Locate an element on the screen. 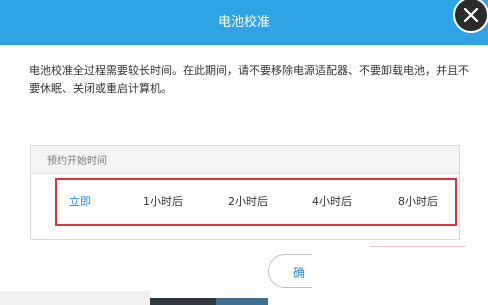 The width and height of the screenshot is (488, 305). taskbar-fragment is located at coordinates (183, 301).